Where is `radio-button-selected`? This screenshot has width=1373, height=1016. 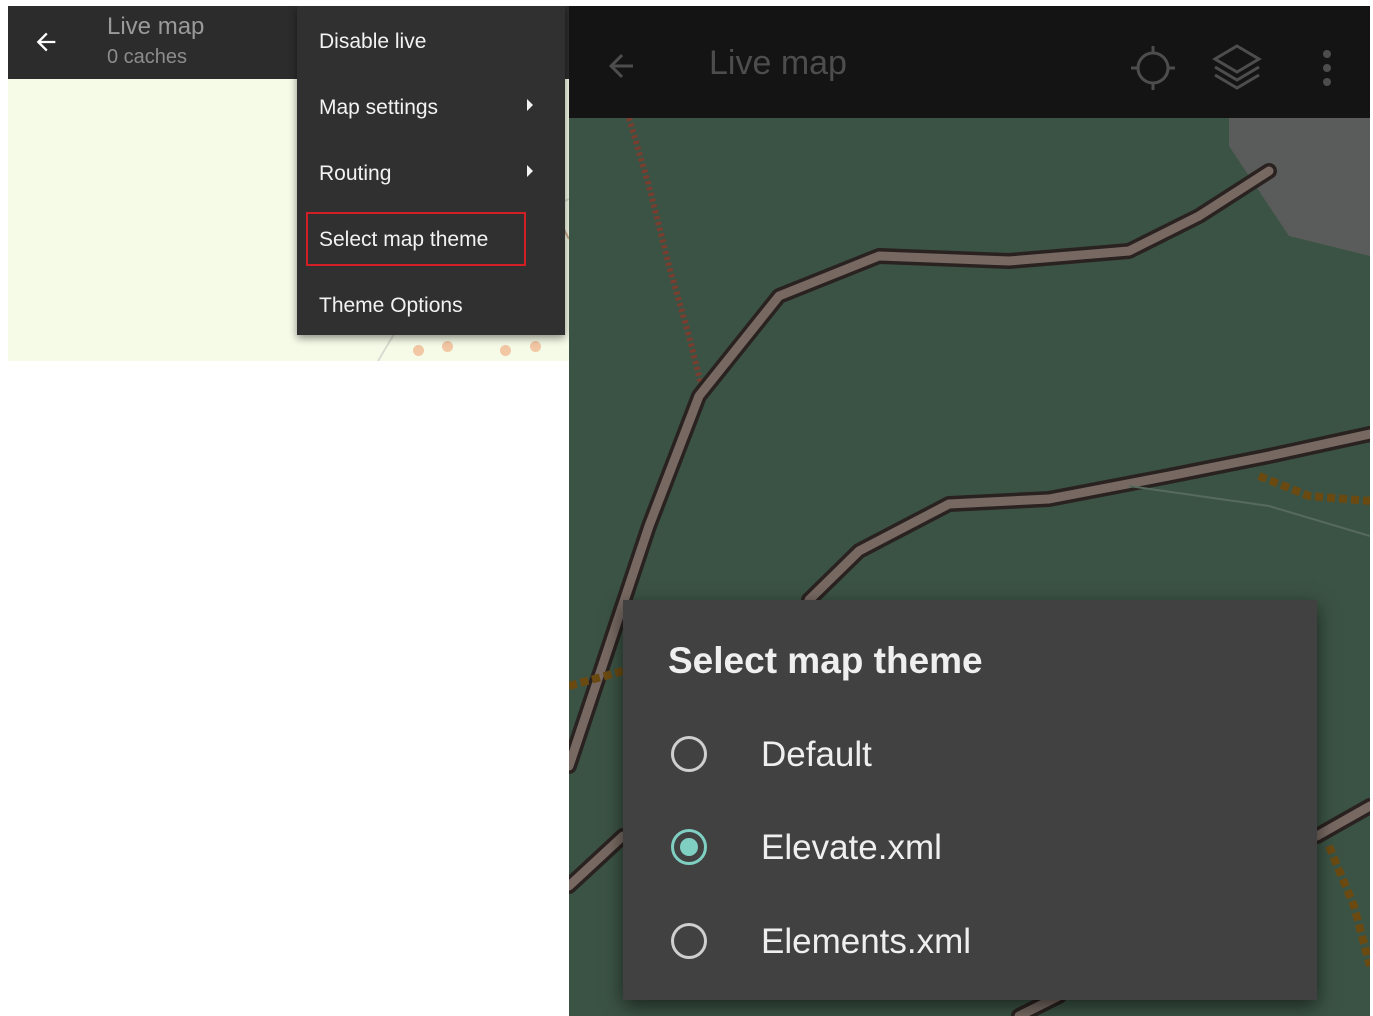
radio-button-selected is located at coordinates (689, 847).